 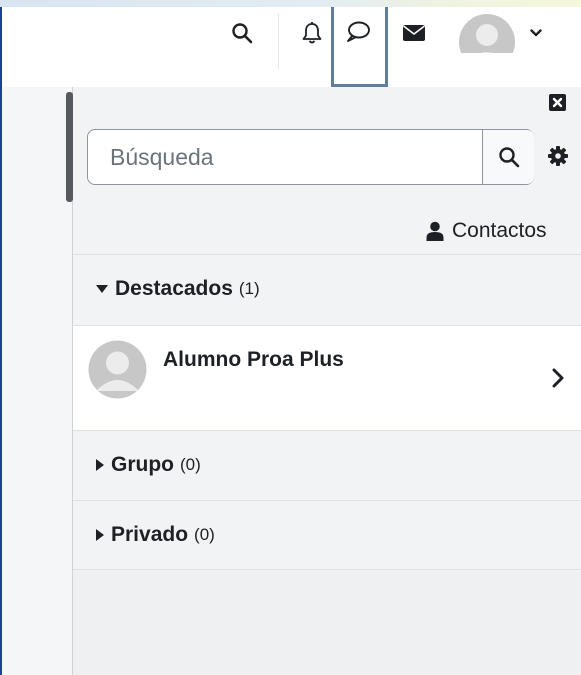 What do you see at coordinates (69, 147) in the screenshot?
I see `page-scrollbar` at bounding box center [69, 147].